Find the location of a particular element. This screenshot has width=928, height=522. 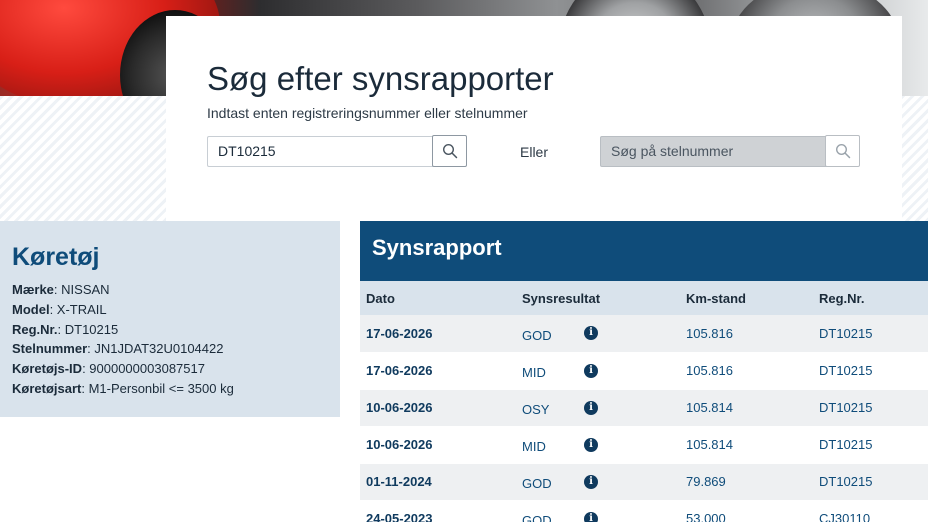

field-value: : 9000000003087517 is located at coordinates (143, 369).